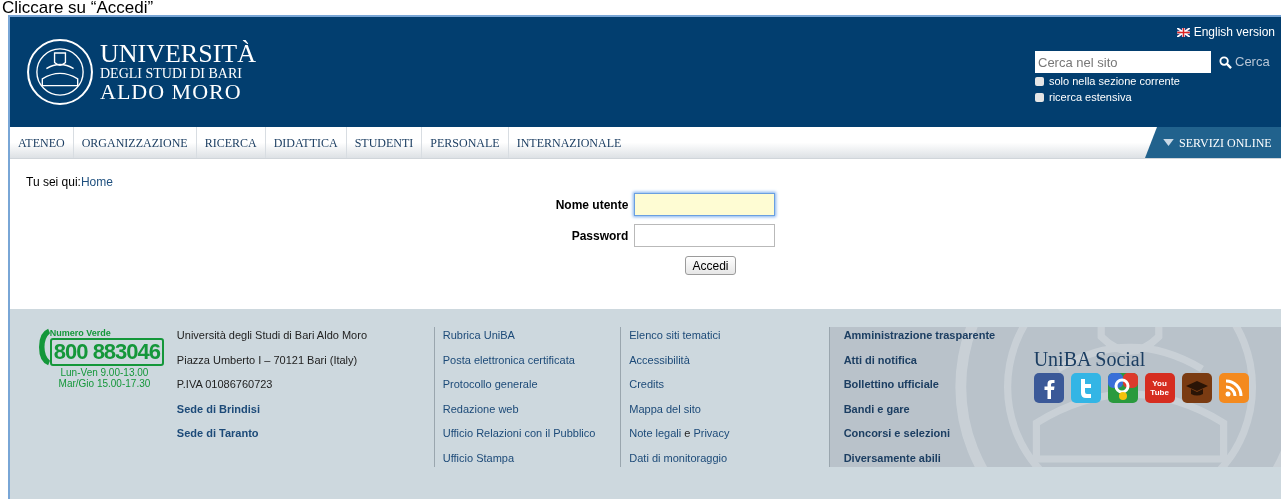 The height and width of the screenshot is (499, 1281). What do you see at coordinates (225, 384) in the screenshot?
I see `address-text: P.IVA 01086760723` at bounding box center [225, 384].